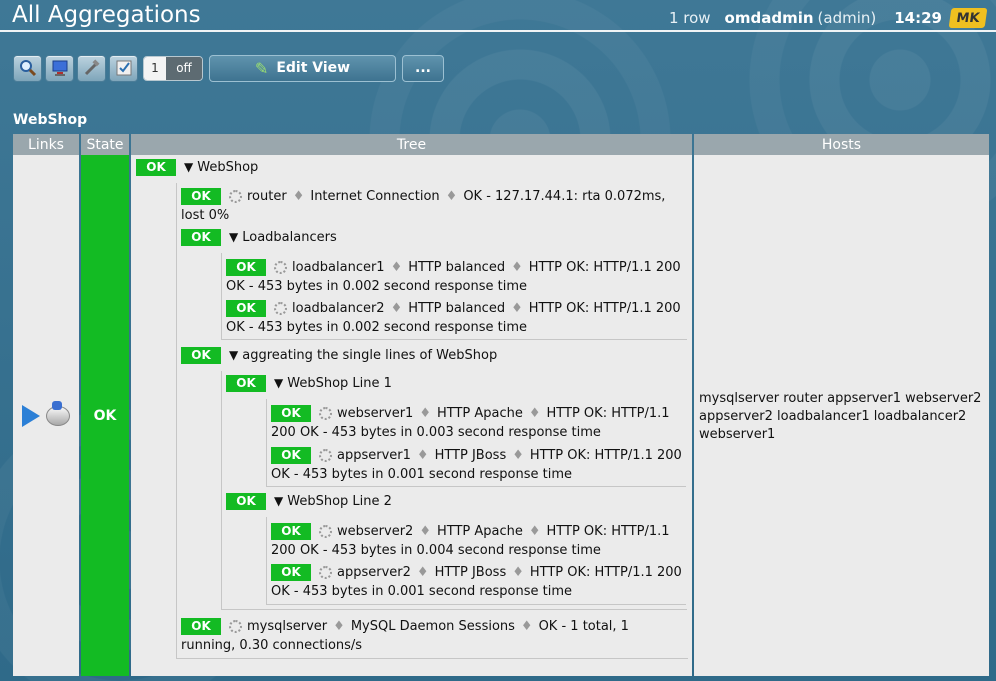 The width and height of the screenshot is (996, 681). Describe the element at coordinates (841, 144) in the screenshot. I see `header-hosts: Hosts` at that location.